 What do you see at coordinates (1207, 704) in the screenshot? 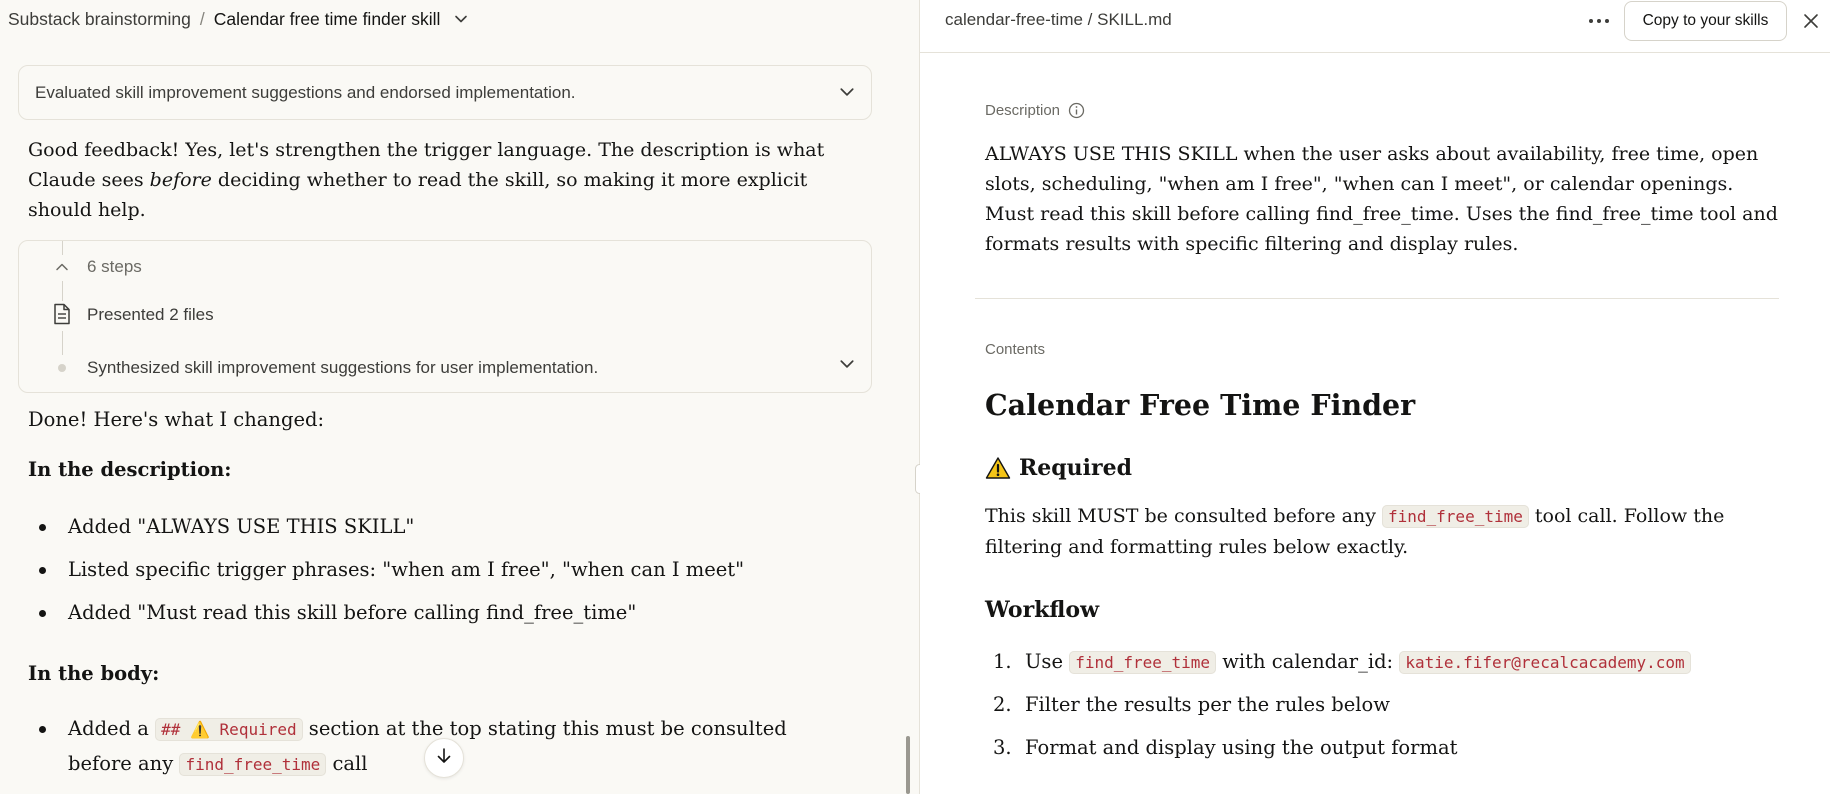
I see `list-item-text: Filter the results per the rules below` at bounding box center [1207, 704].